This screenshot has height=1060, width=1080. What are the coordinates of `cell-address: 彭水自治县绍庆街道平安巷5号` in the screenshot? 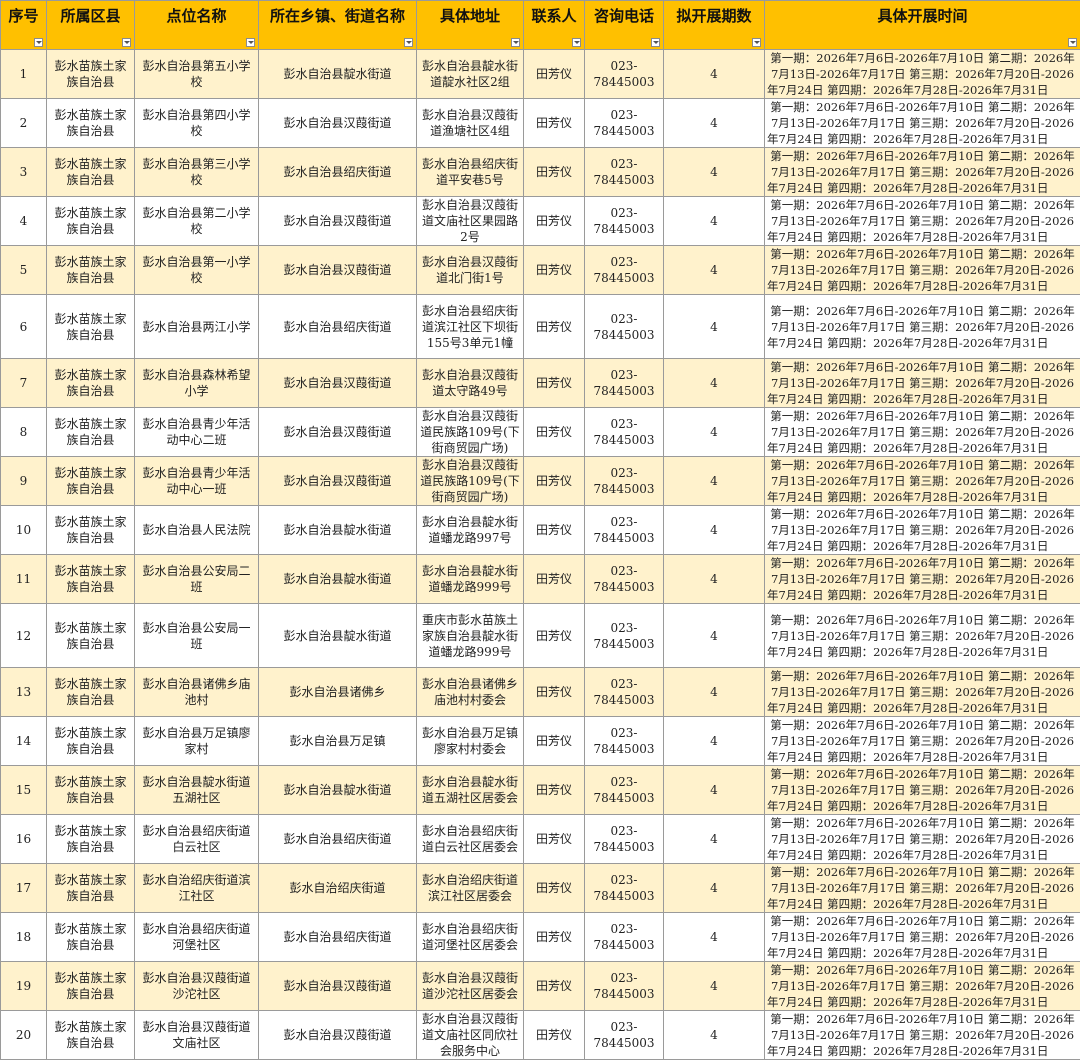 It's located at (470, 172).